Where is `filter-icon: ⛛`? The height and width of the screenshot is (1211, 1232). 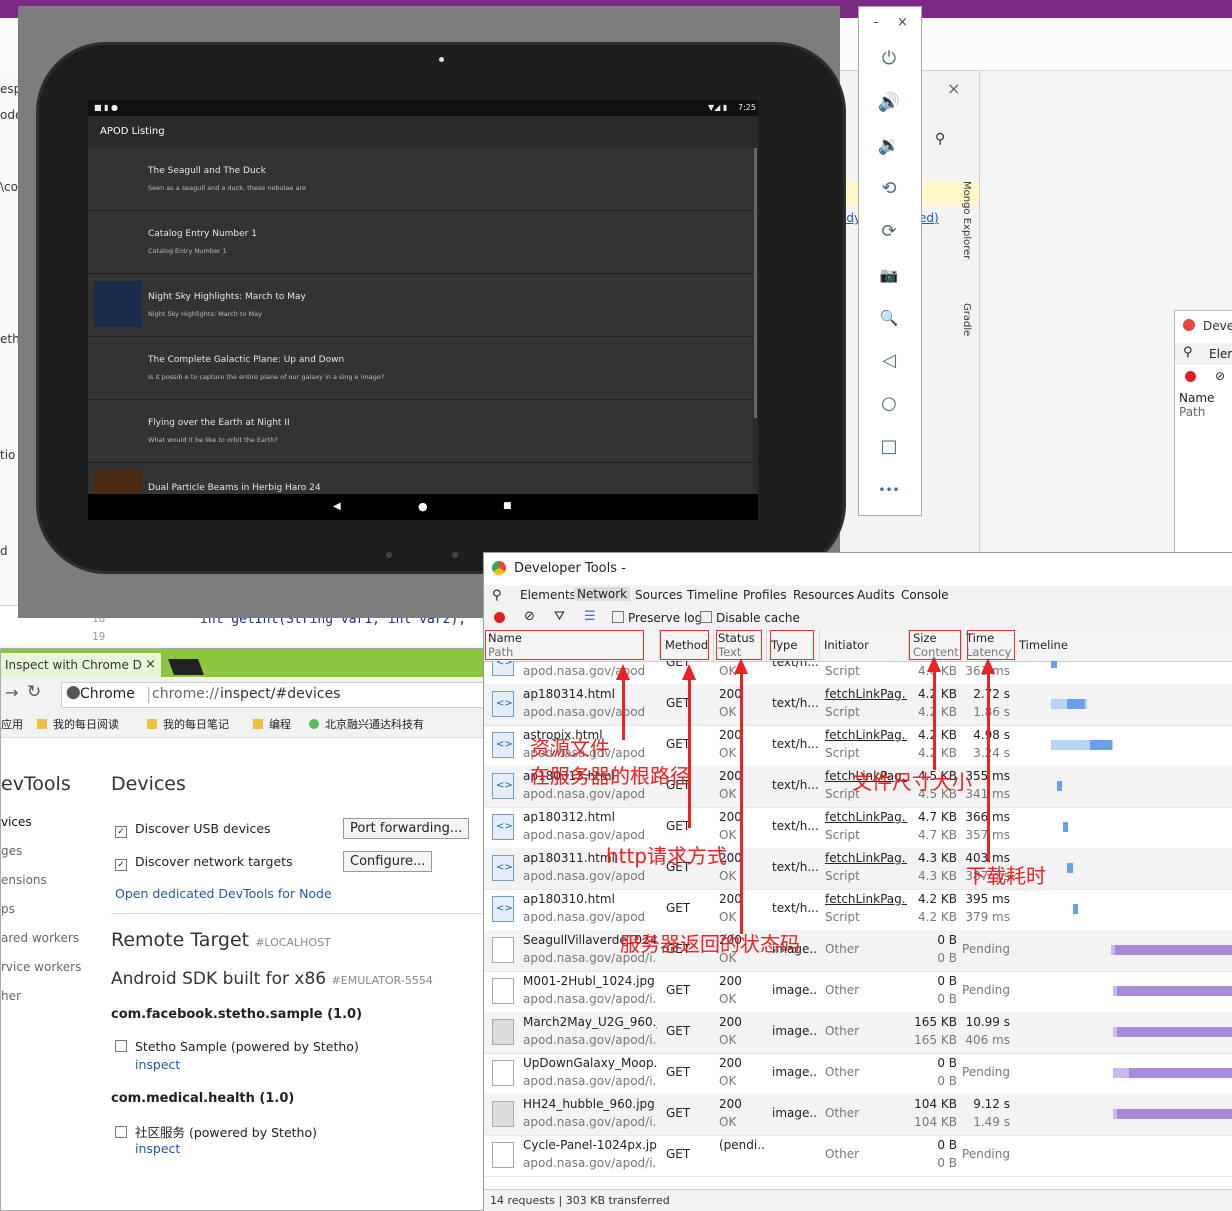 filter-icon: ⛛ is located at coordinates (559, 616).